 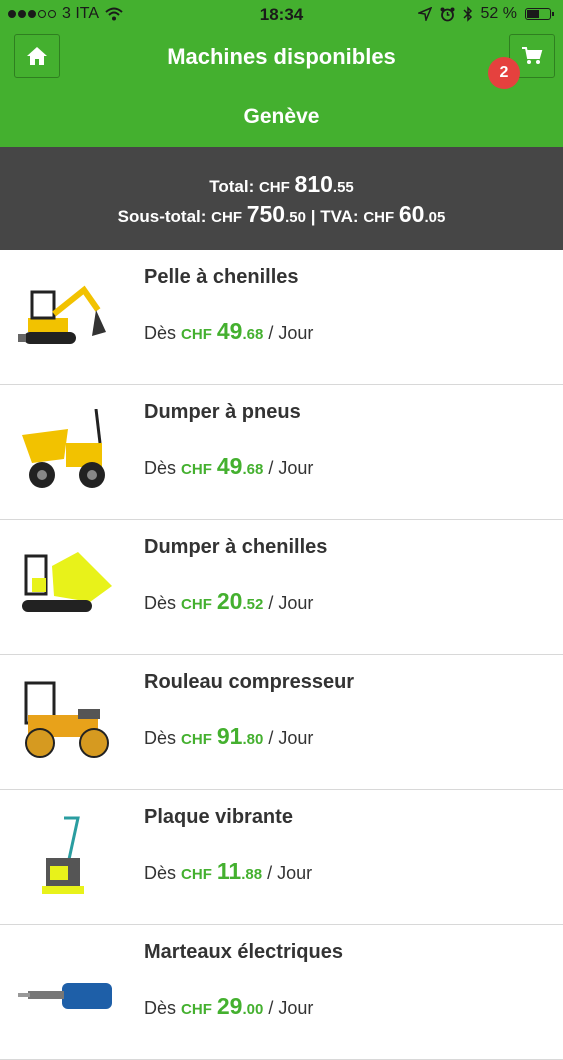 I want to click on city-label: Genève, so click(x=281, y=116).